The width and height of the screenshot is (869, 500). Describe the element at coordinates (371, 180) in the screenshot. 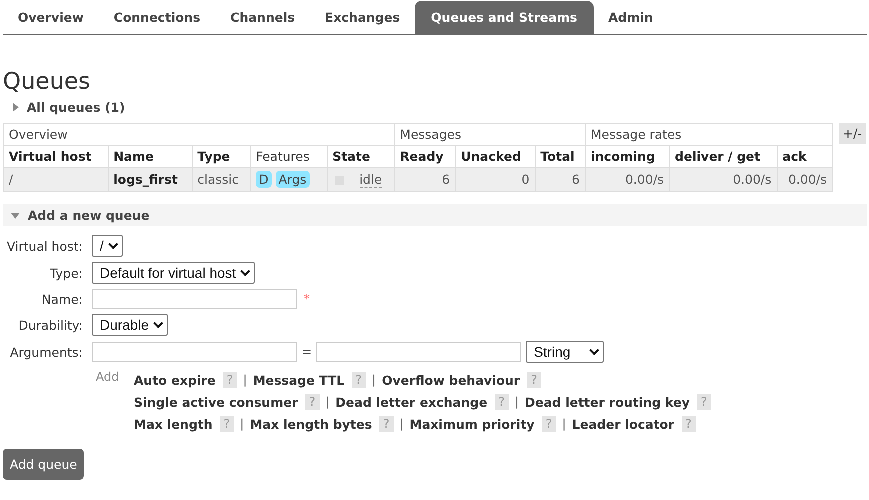

I see `state-label: idle` at that location.